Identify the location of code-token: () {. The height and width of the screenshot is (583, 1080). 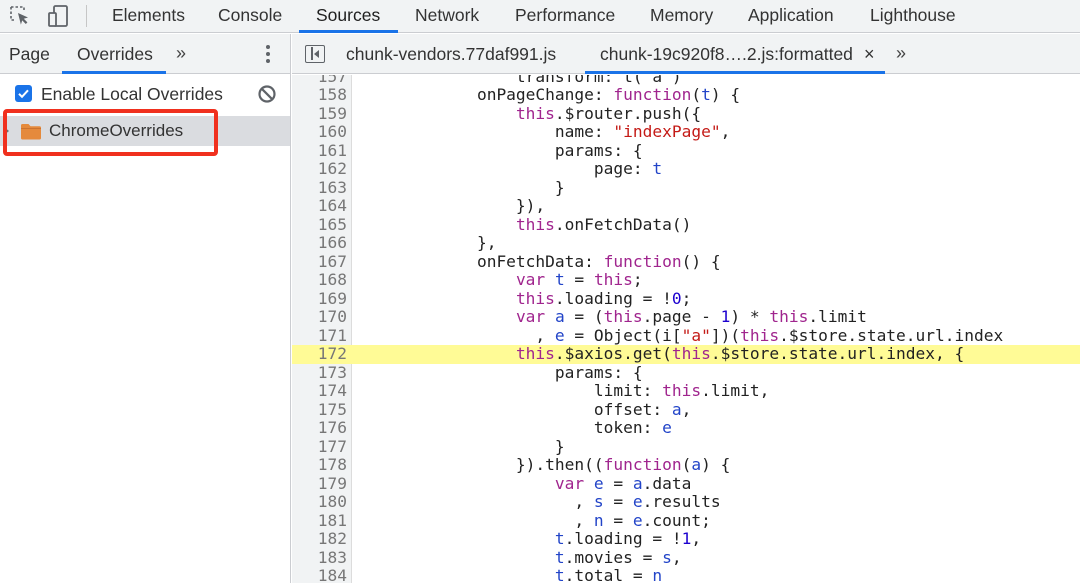
(701, 261).